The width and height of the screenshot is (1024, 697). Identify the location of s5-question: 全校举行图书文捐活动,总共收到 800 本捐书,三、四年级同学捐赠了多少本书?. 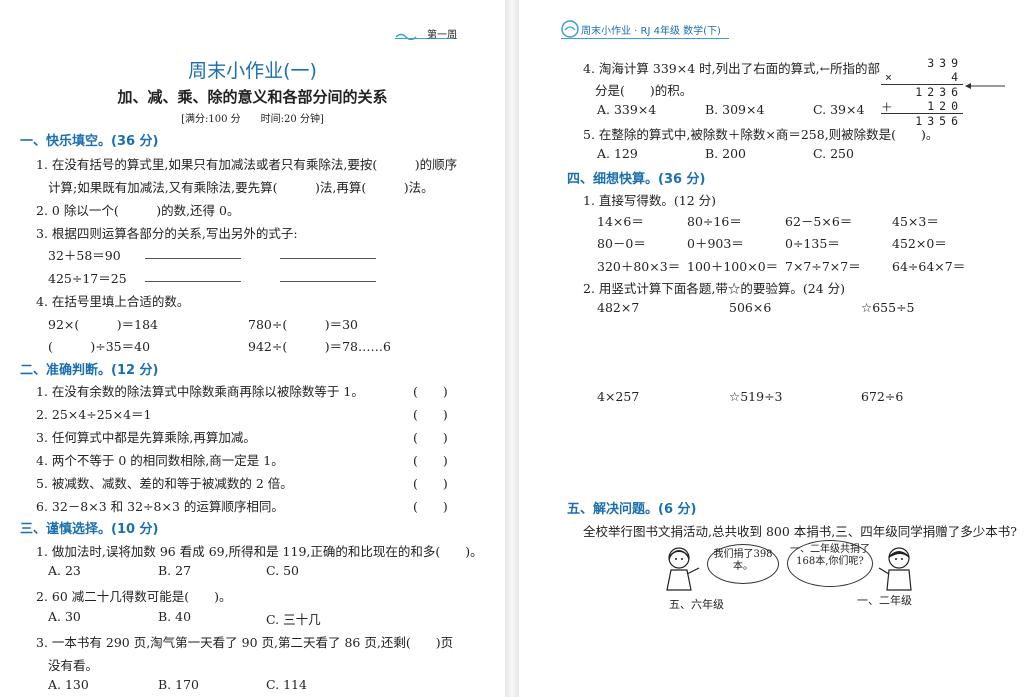
(800, 531).